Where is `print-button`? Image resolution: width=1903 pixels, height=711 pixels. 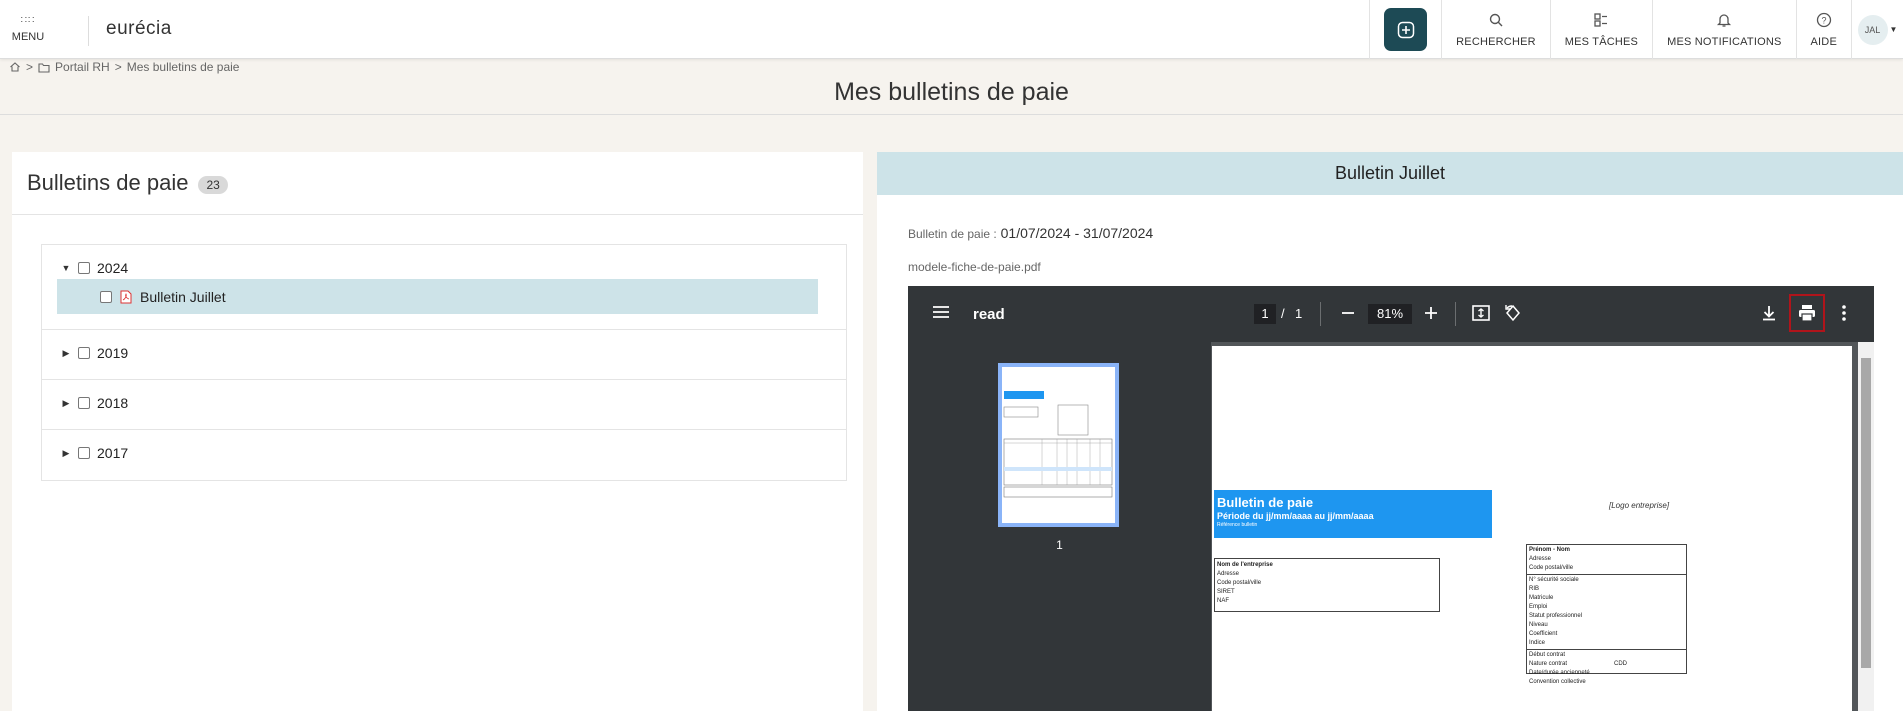
print-button is located at coordinates (1807, 313).